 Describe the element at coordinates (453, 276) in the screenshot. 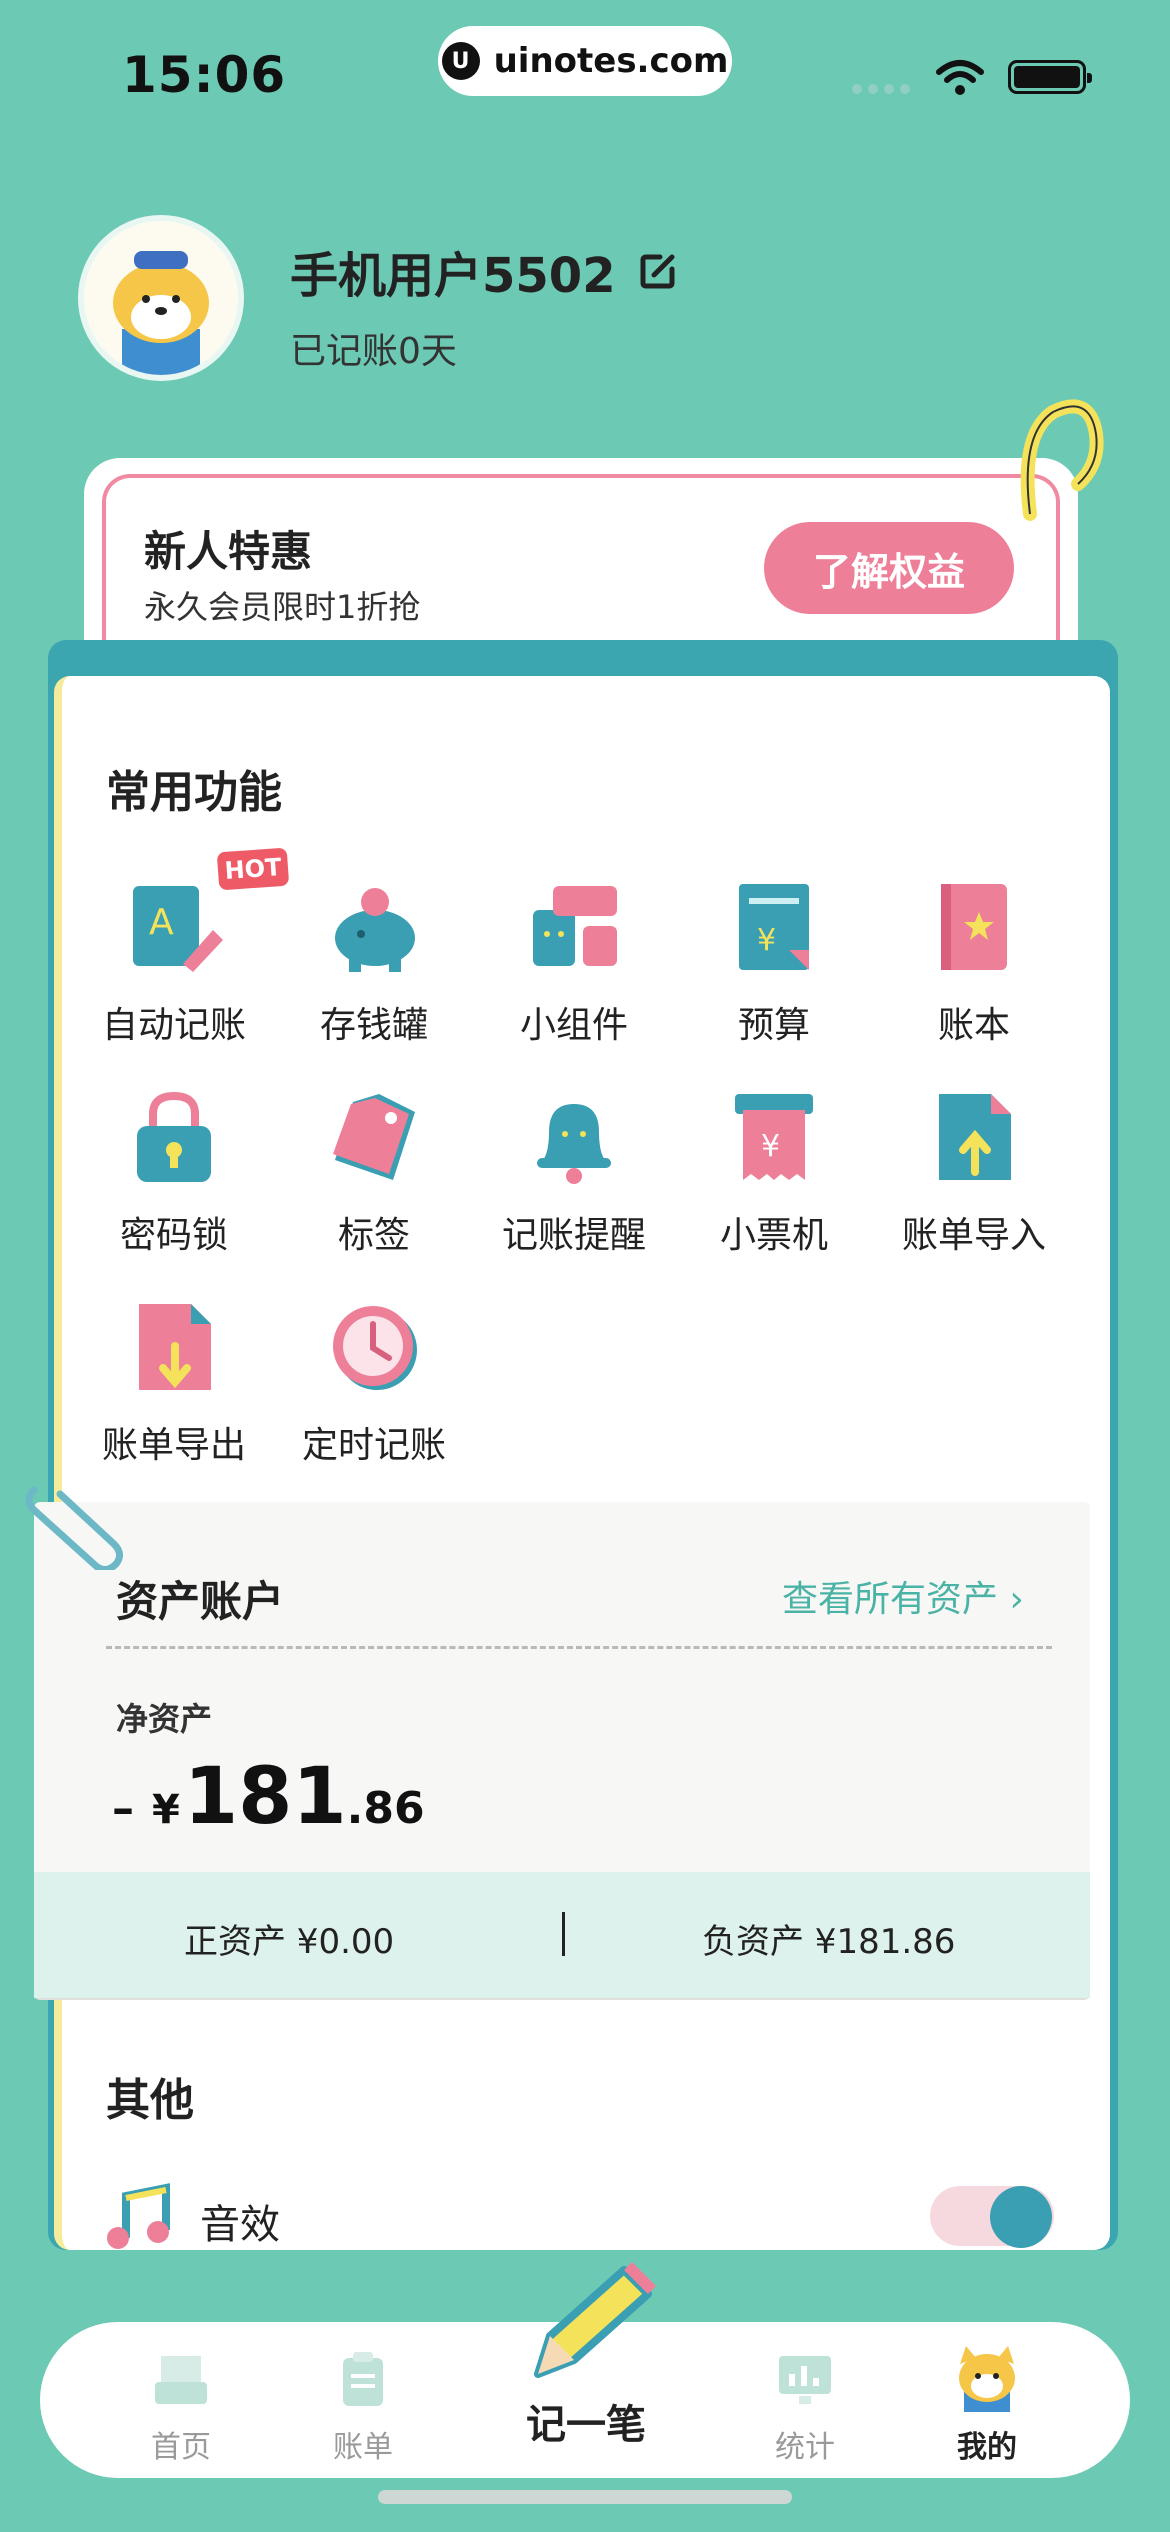

I see `username-text: 手机用户5502` at that location.